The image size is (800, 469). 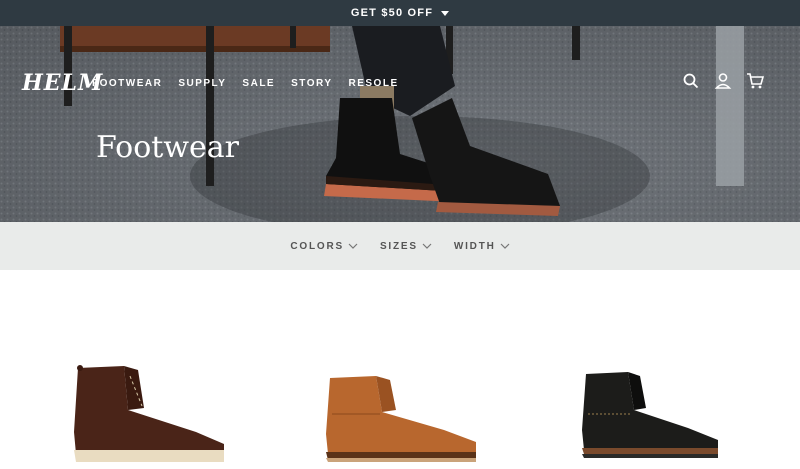 I want to click on filter-bar: COLORS SIZES WIDTH, so click(x=400, y=246).